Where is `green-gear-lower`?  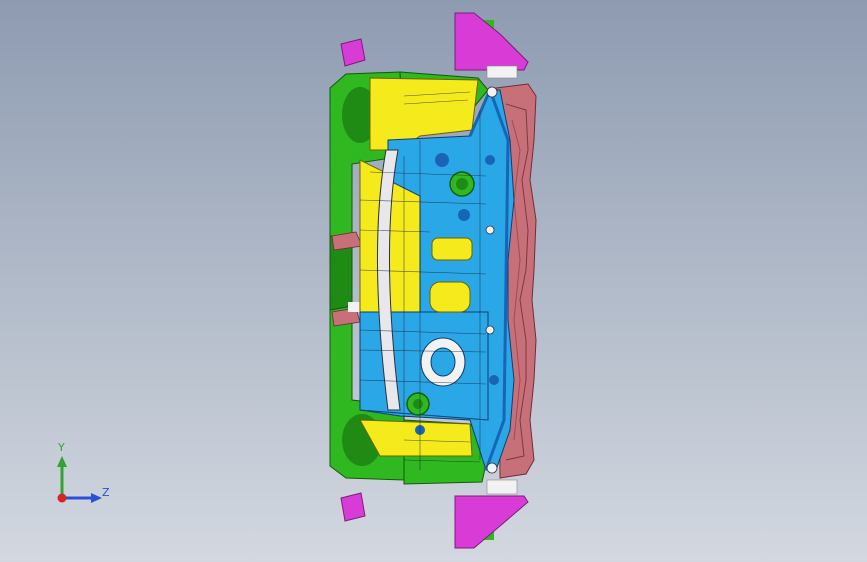 green-gear-lower is located at coordinates (418, 404).